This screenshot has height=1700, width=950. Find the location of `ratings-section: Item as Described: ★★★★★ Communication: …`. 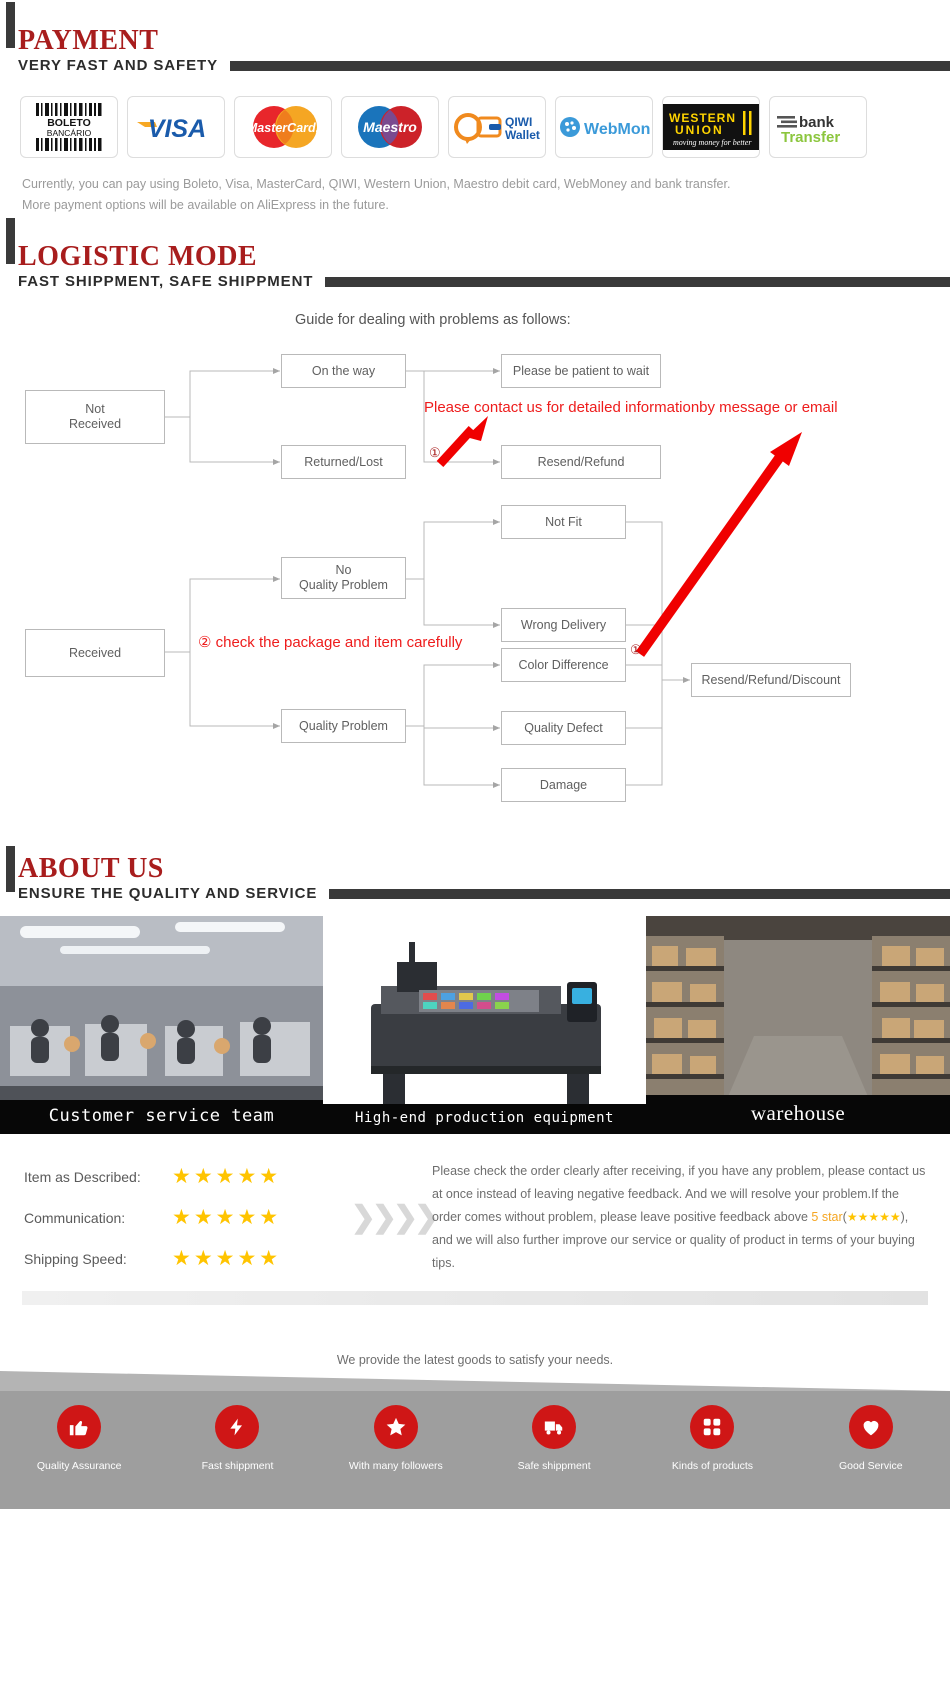

ratings-section: Item as Described: ★★★★★ Communication: … is located at coordinates (475, 1206).